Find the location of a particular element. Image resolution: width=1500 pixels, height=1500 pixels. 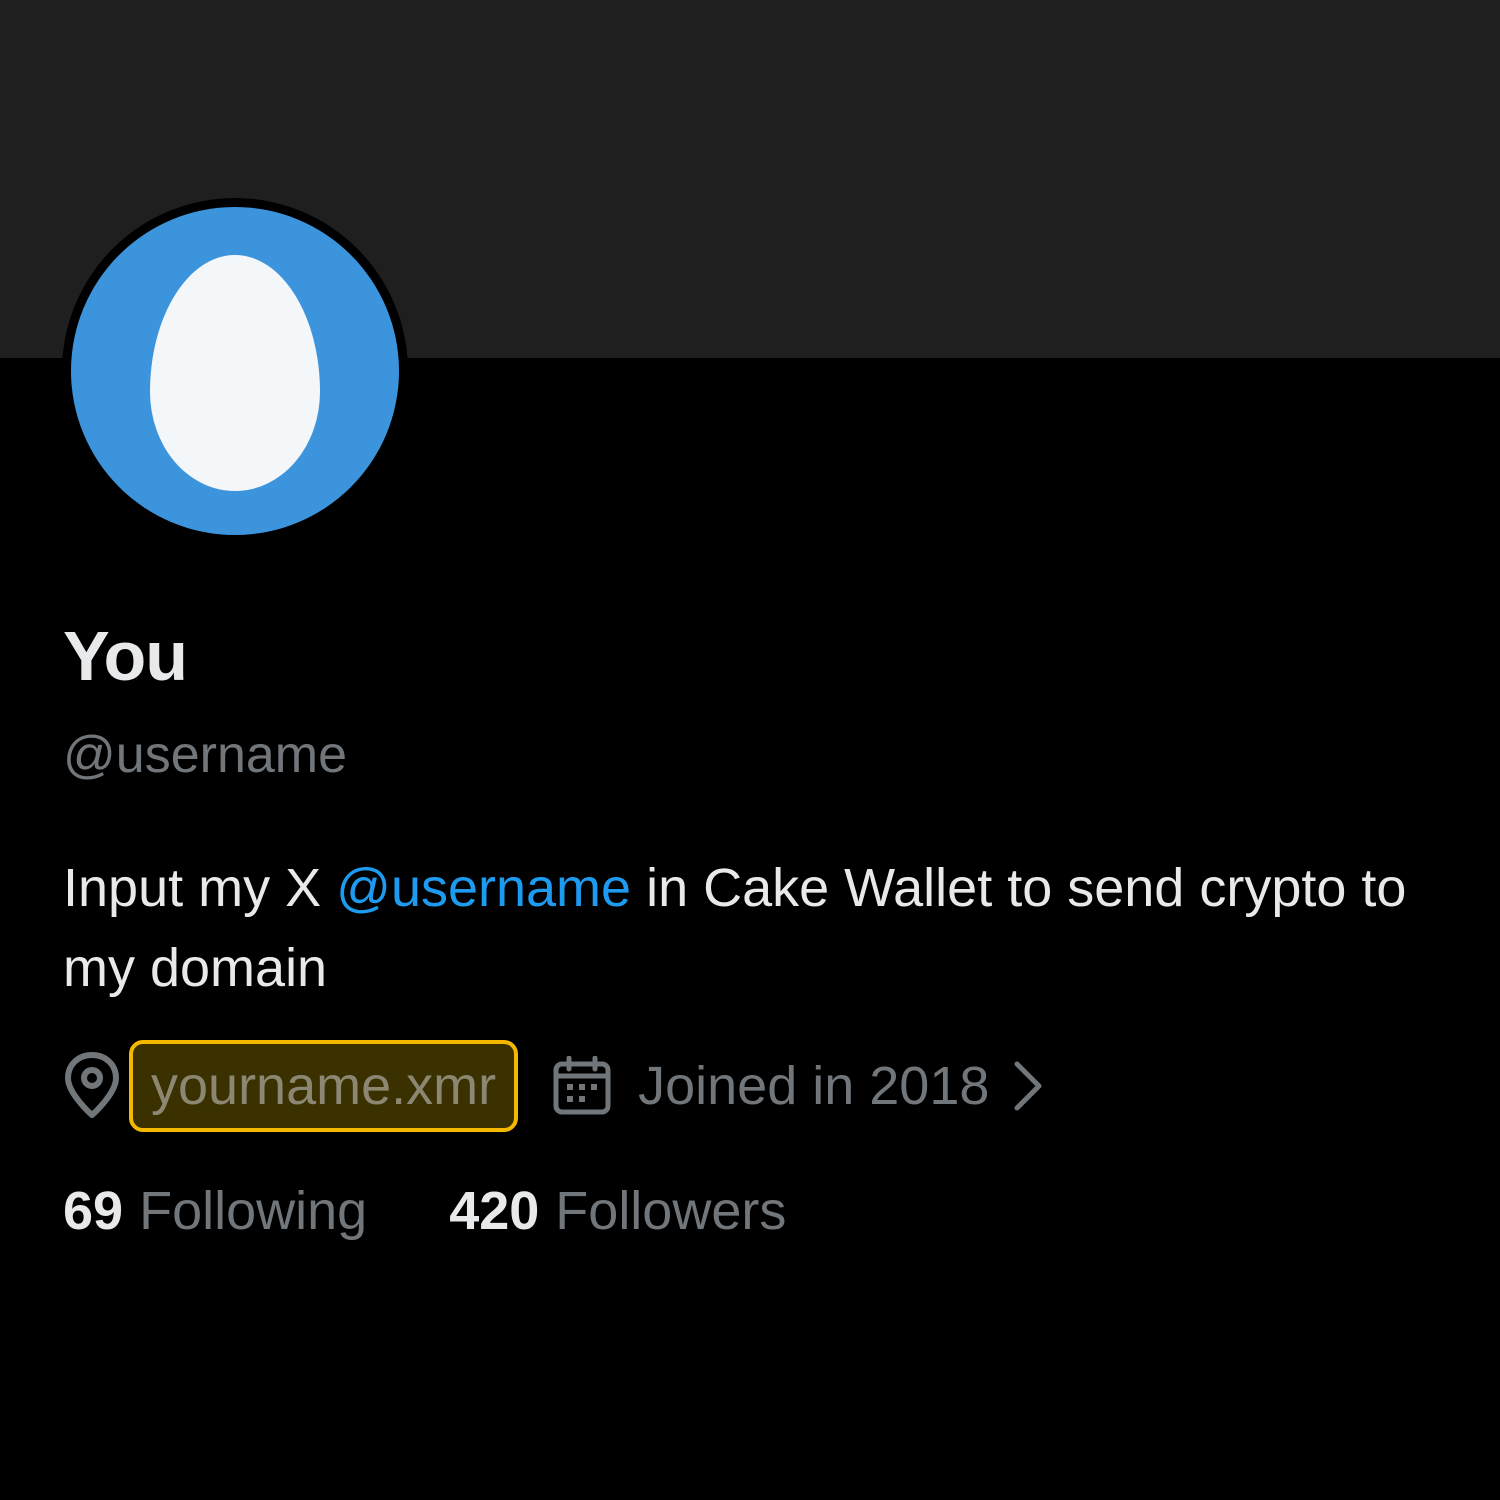

map-pin-icon is located at coordinates (92, 1086).